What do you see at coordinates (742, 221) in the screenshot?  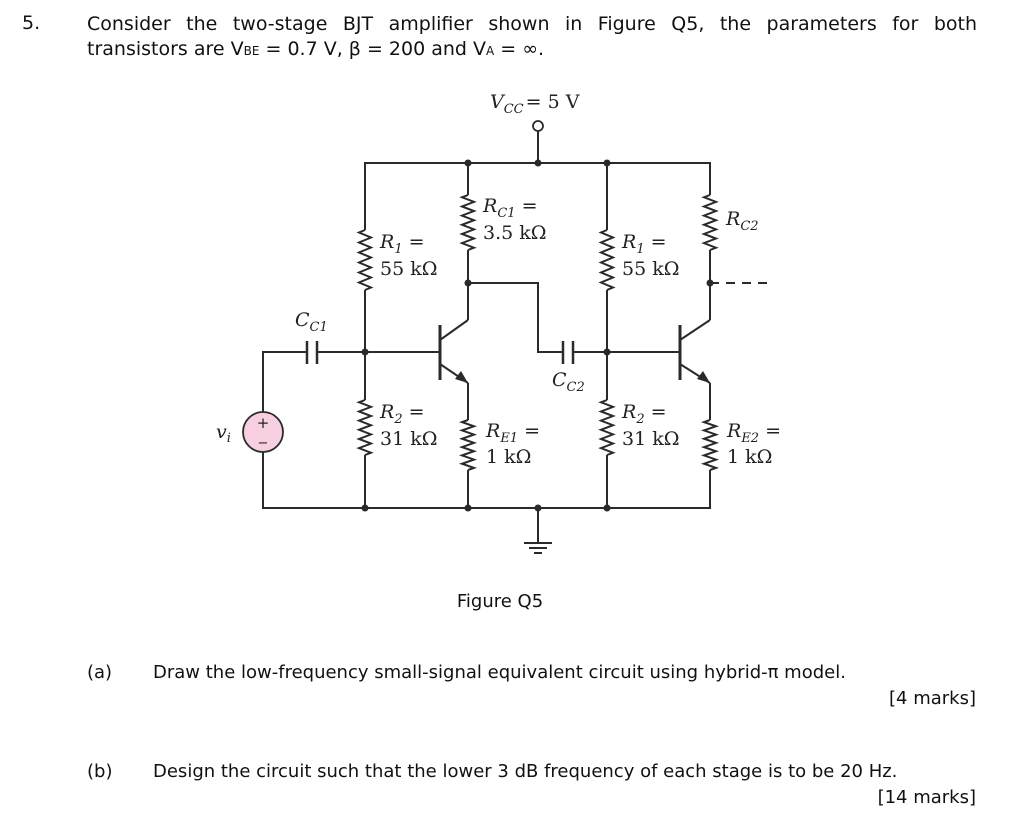 I see `rc2-label: RC2` at bounding box center [742, 221].